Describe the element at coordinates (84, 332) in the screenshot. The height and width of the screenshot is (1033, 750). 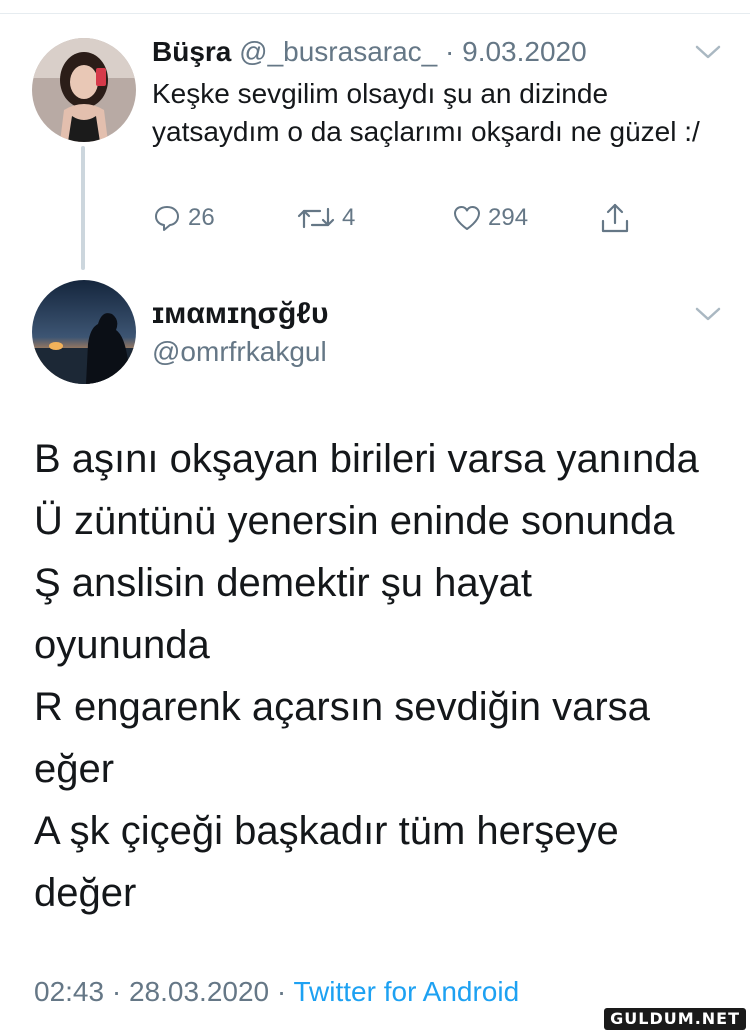
I see `avatar-omrfrkakgul` at that location.